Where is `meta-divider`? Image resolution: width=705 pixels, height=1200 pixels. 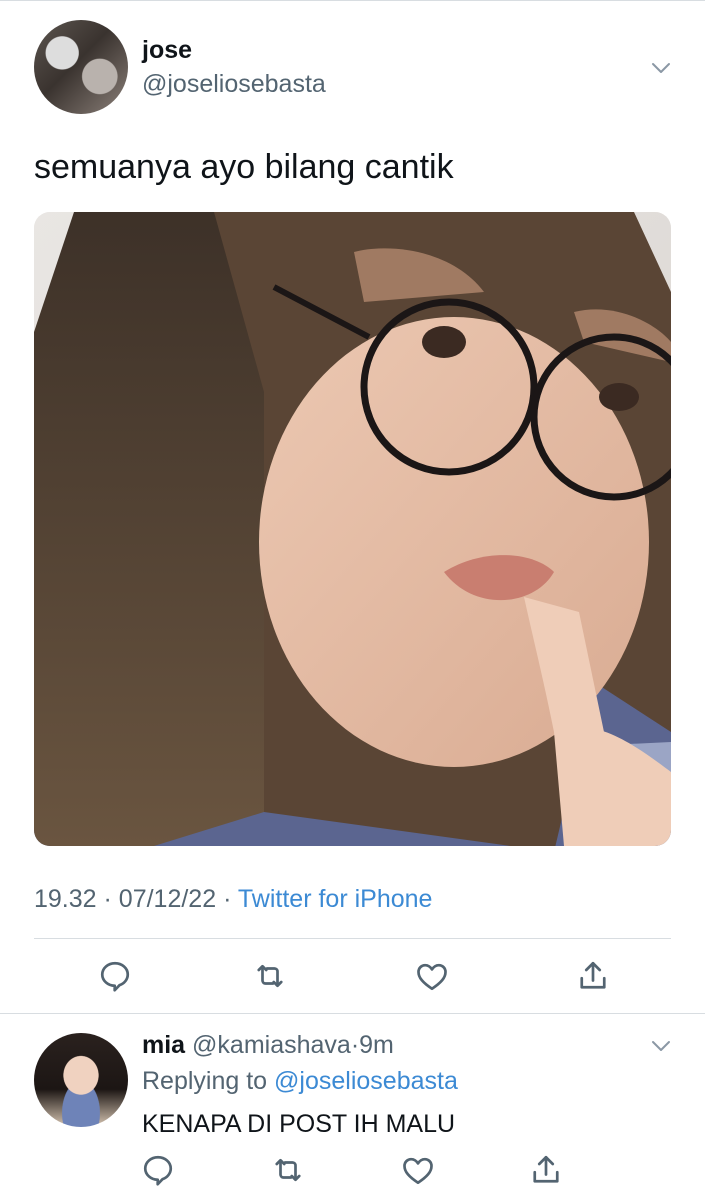
meta-divider is located at coordinates (352, 938).